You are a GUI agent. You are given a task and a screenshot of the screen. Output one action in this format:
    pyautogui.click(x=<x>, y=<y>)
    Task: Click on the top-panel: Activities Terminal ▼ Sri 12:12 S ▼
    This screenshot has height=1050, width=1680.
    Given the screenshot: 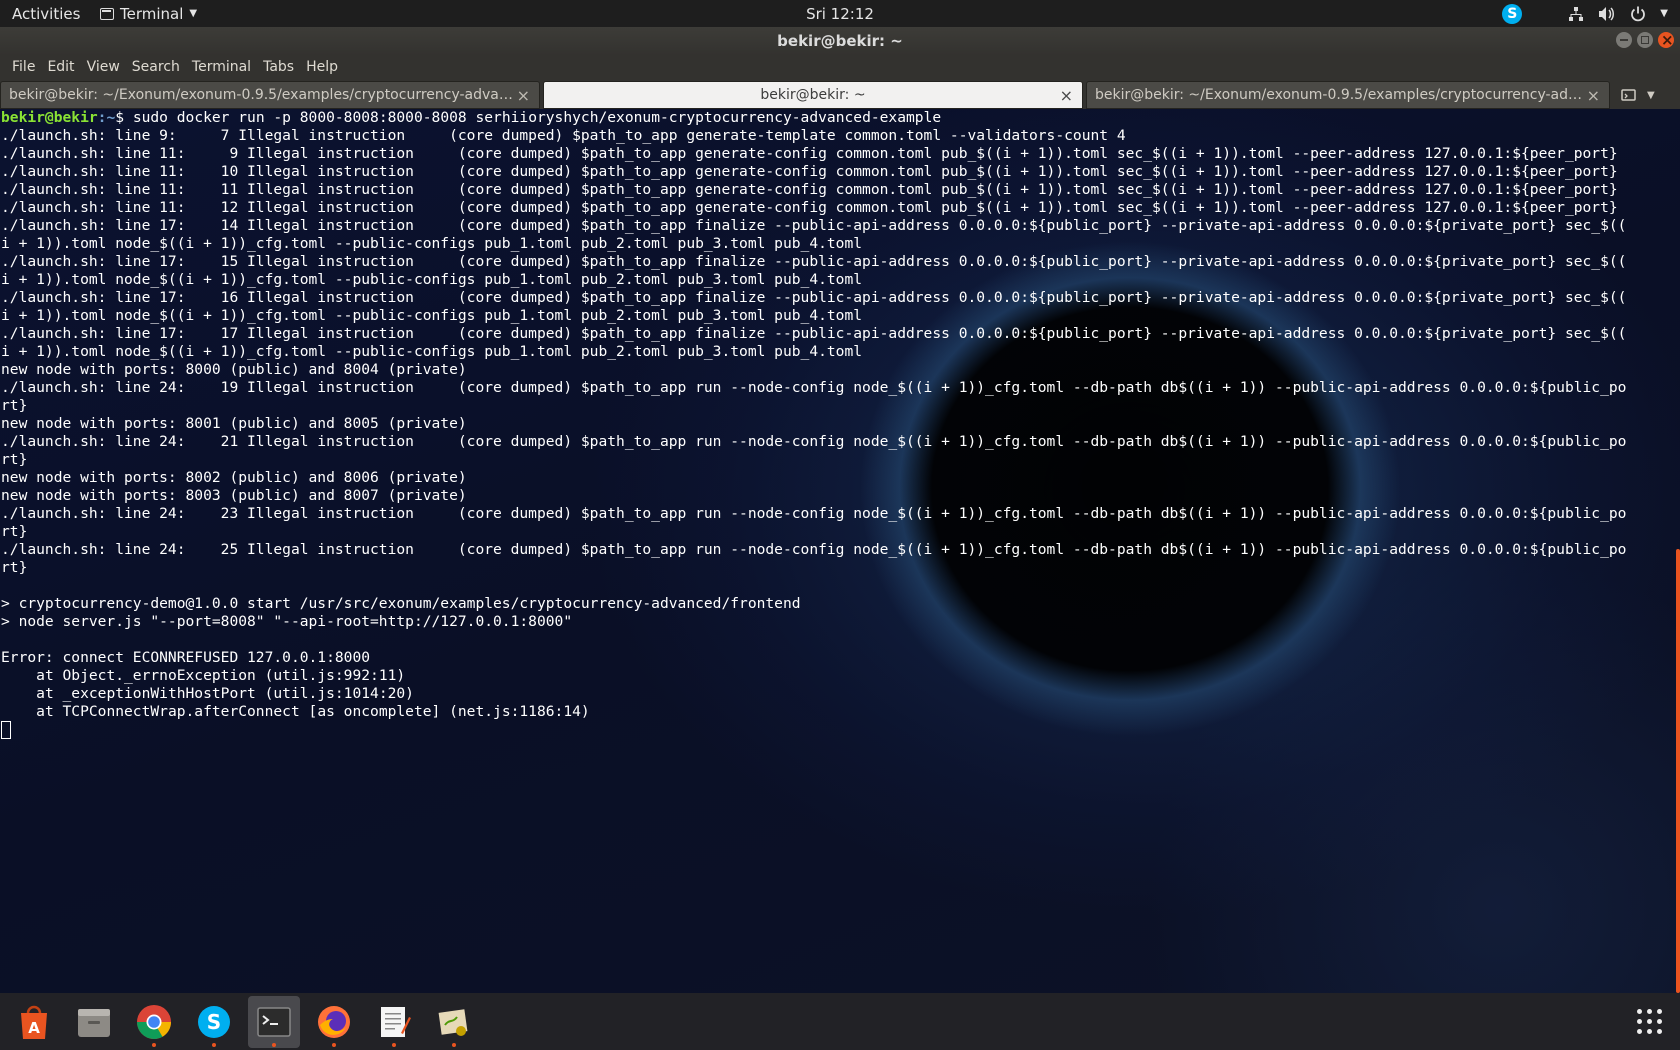 What is the action you would take?
    pyautogui.click(x=840, y=13)
    